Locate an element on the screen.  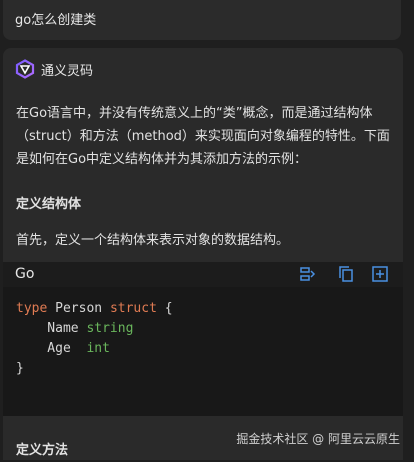
code-field: Name is located at coordinates (51, 328).